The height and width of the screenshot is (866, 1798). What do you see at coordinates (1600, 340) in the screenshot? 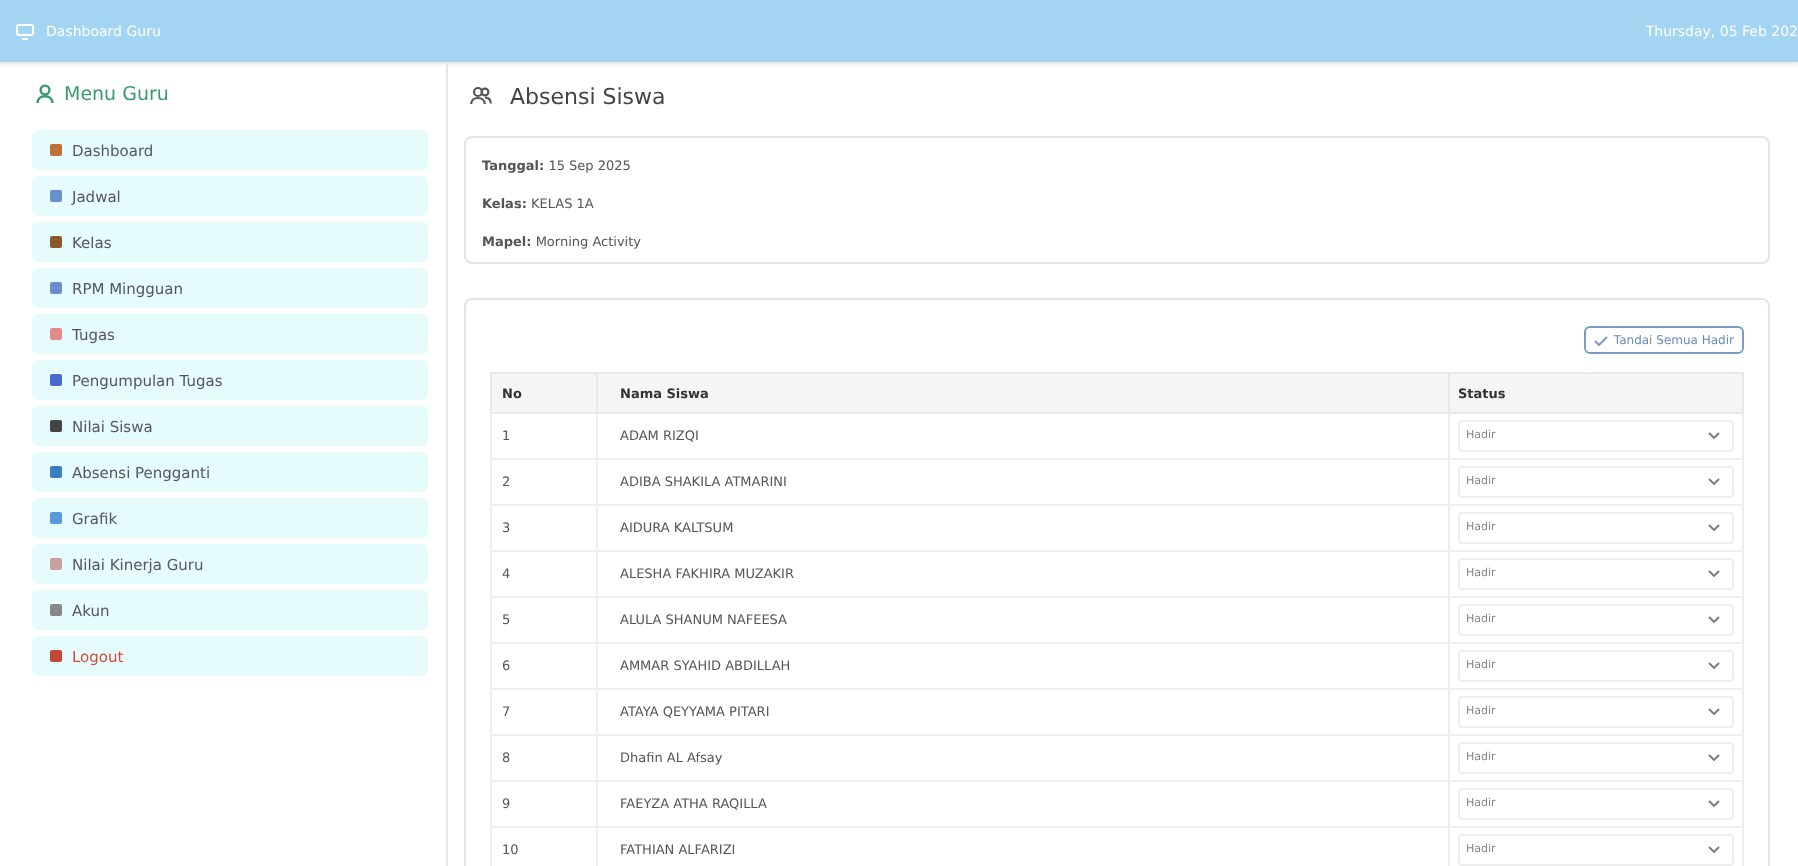
I see `check-icon` at bounding box center [1600, 340].